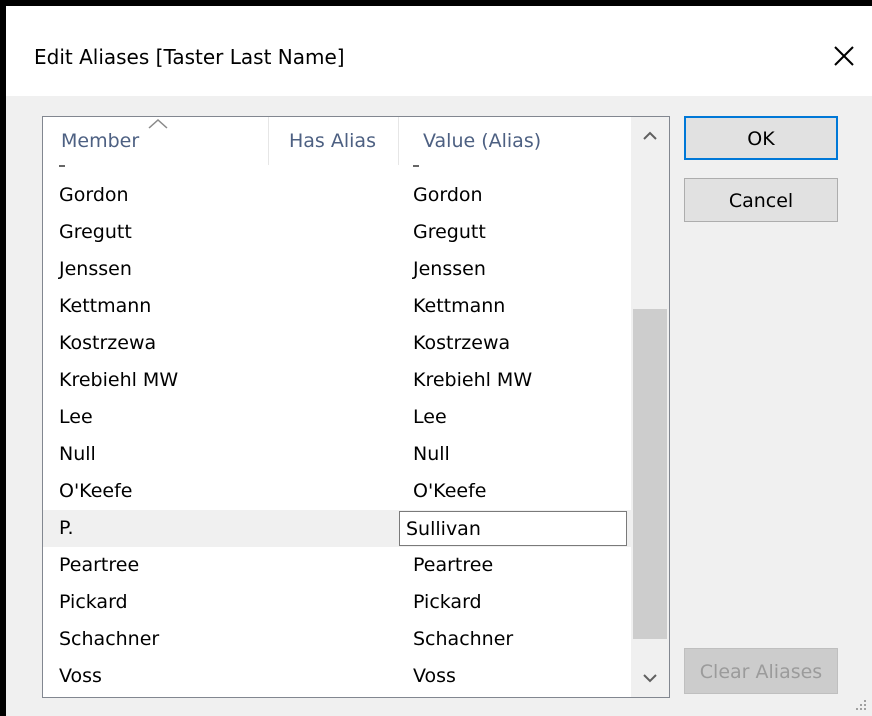  I want to click on partial-row, so click(337, 171).